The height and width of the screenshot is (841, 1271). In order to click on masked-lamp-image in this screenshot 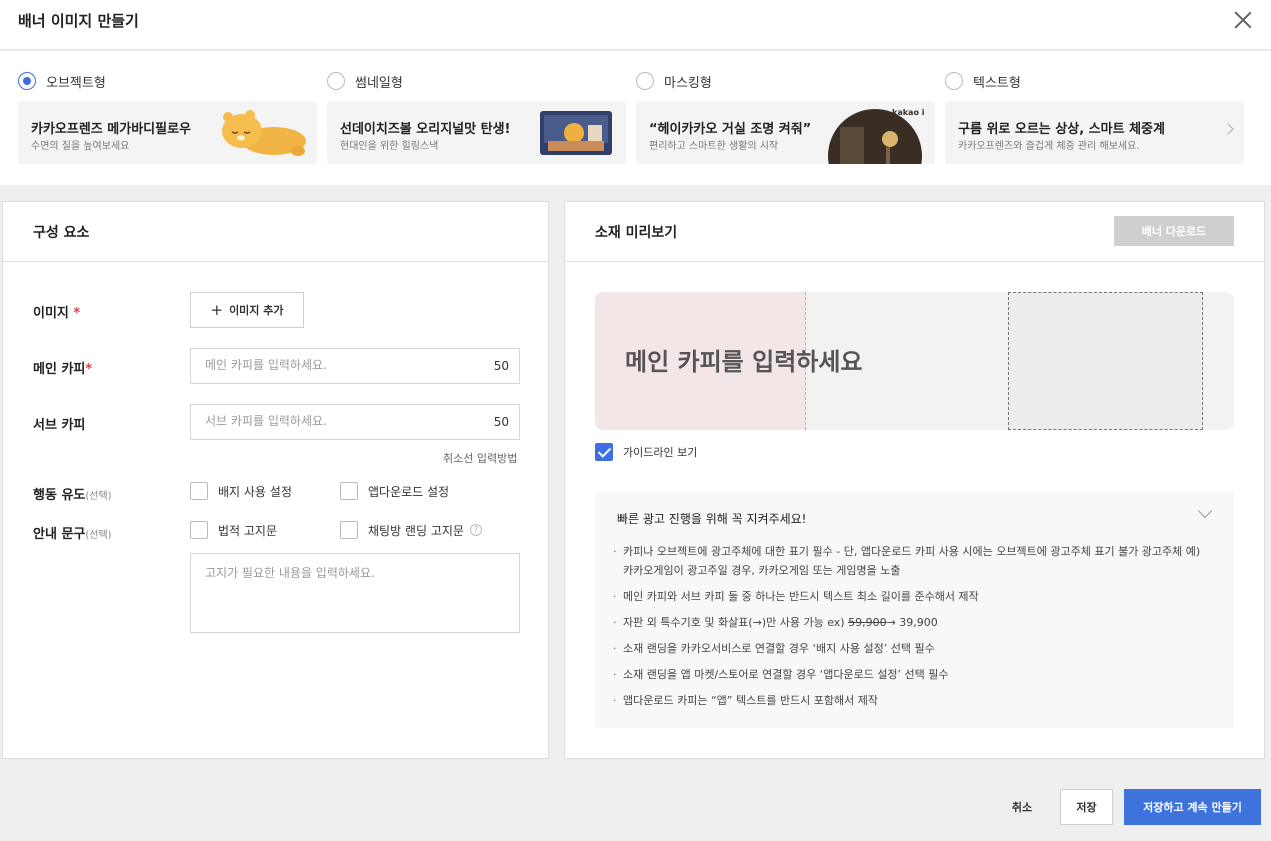, I will do `click(875, 136)`.